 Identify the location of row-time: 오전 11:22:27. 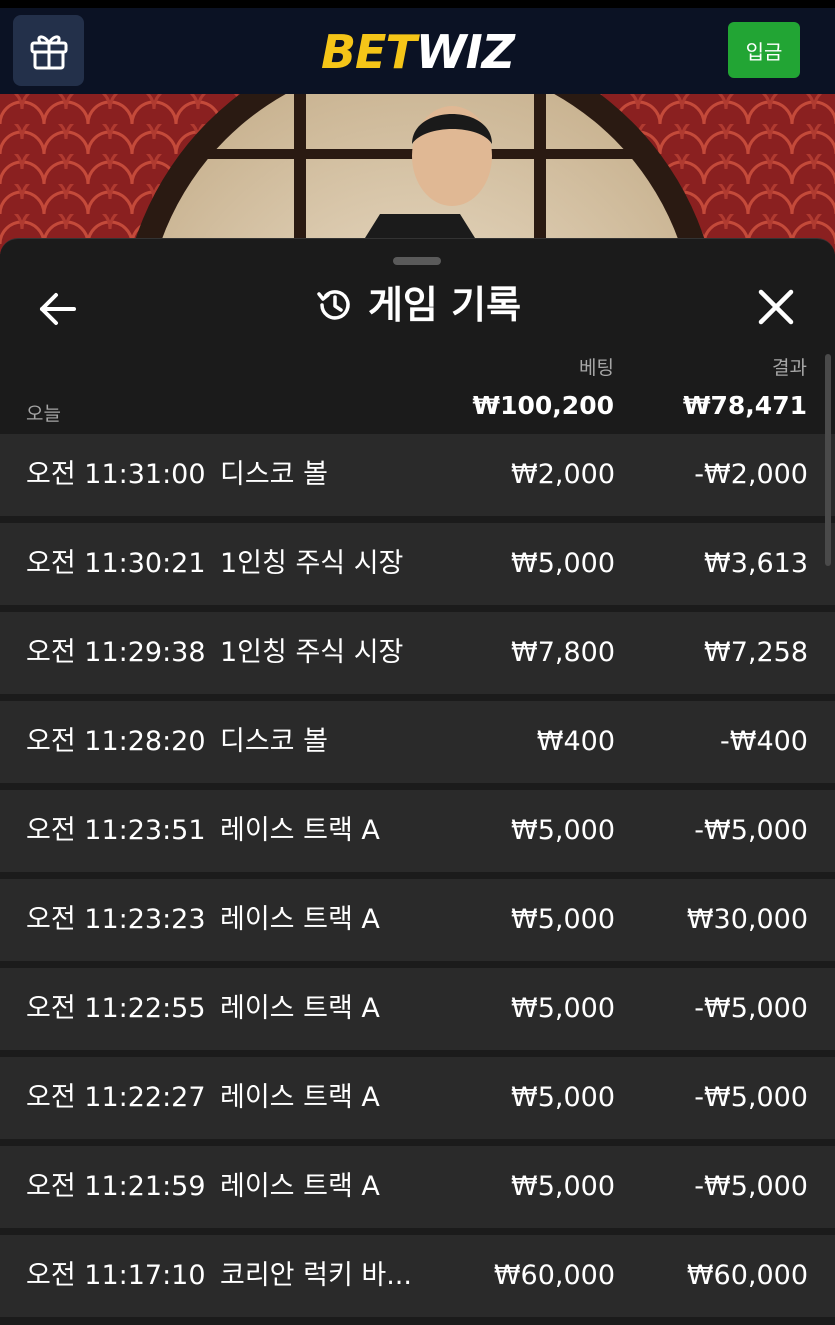
(116, 1097).